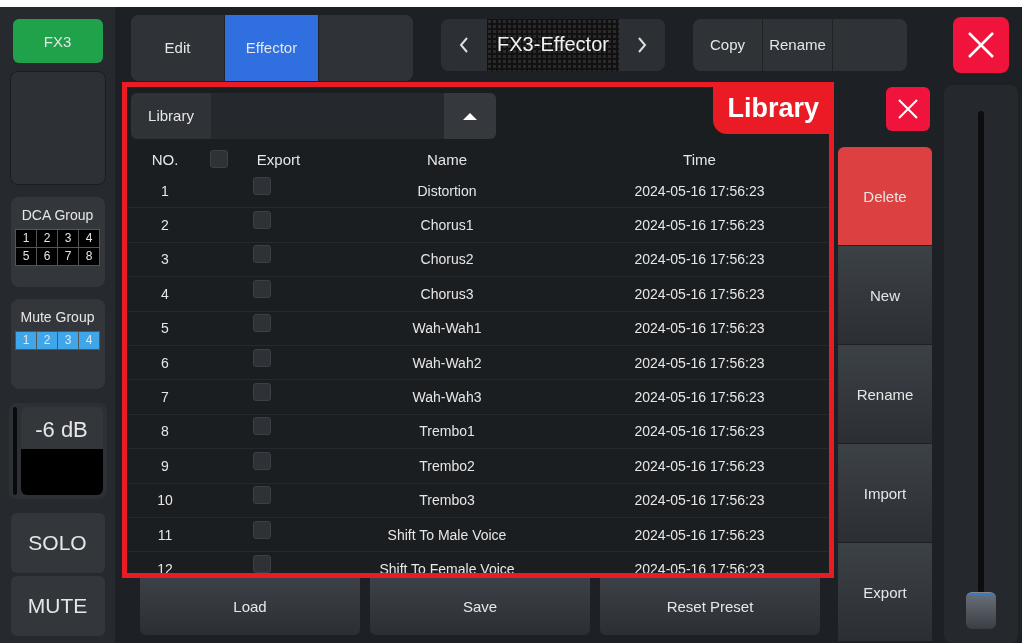  I want to click on column-header: Time, so click(699, 159).